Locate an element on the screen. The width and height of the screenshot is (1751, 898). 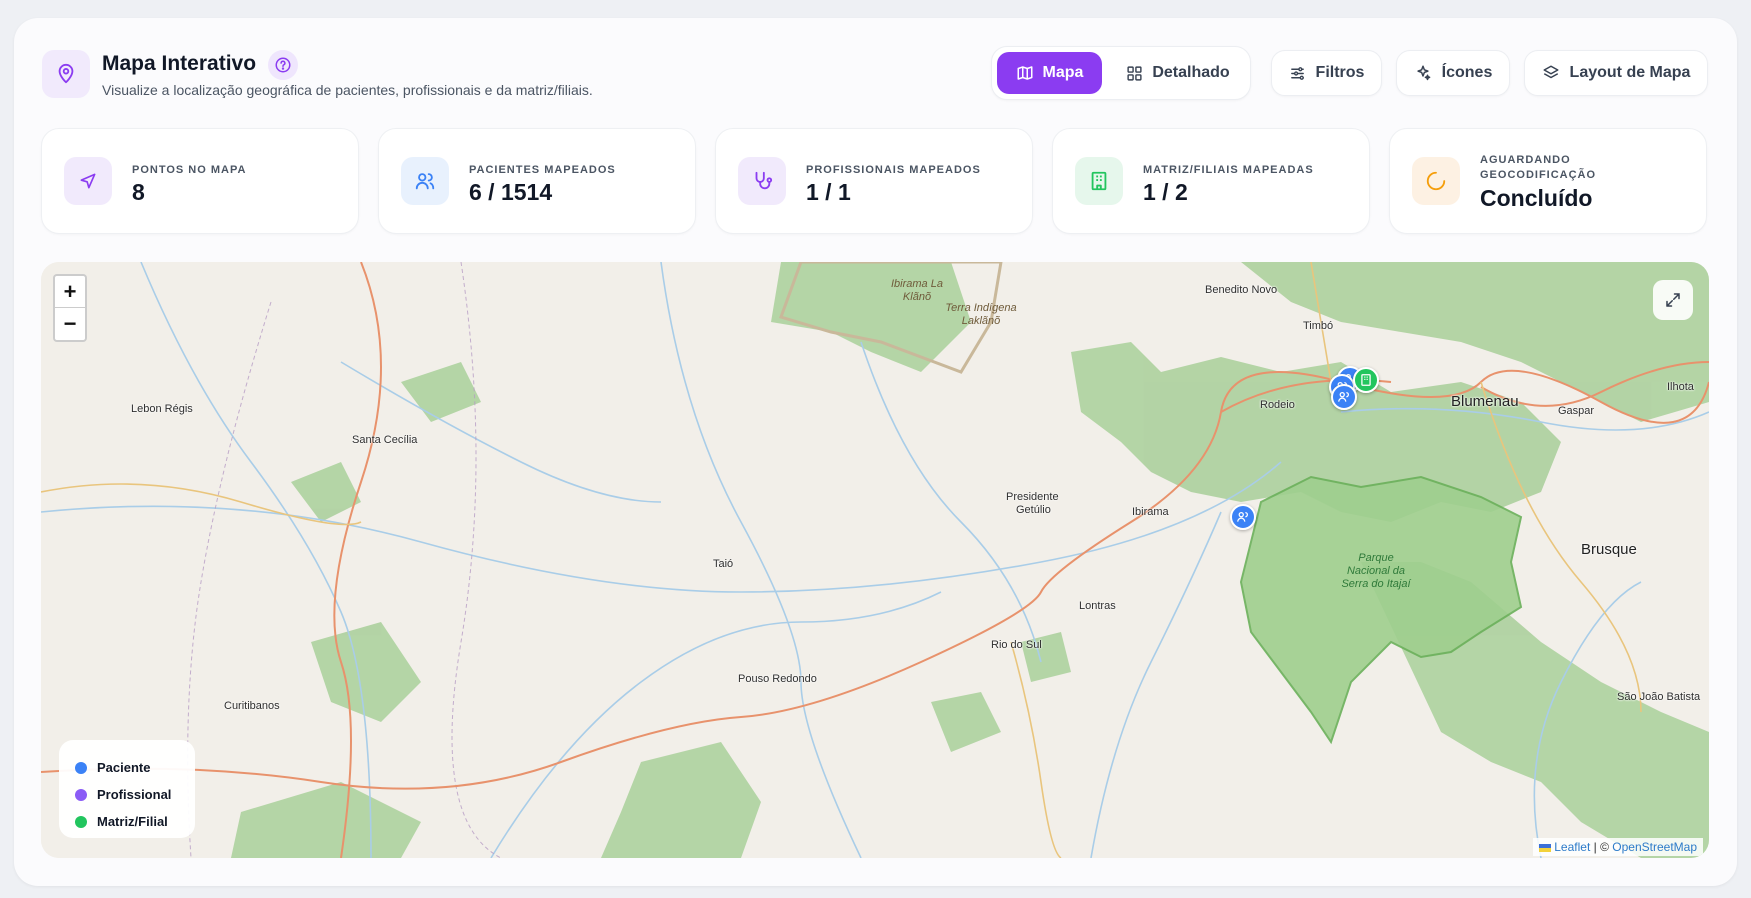
osm-link: OpenStreetMap is located at coordinates (1654, 847).